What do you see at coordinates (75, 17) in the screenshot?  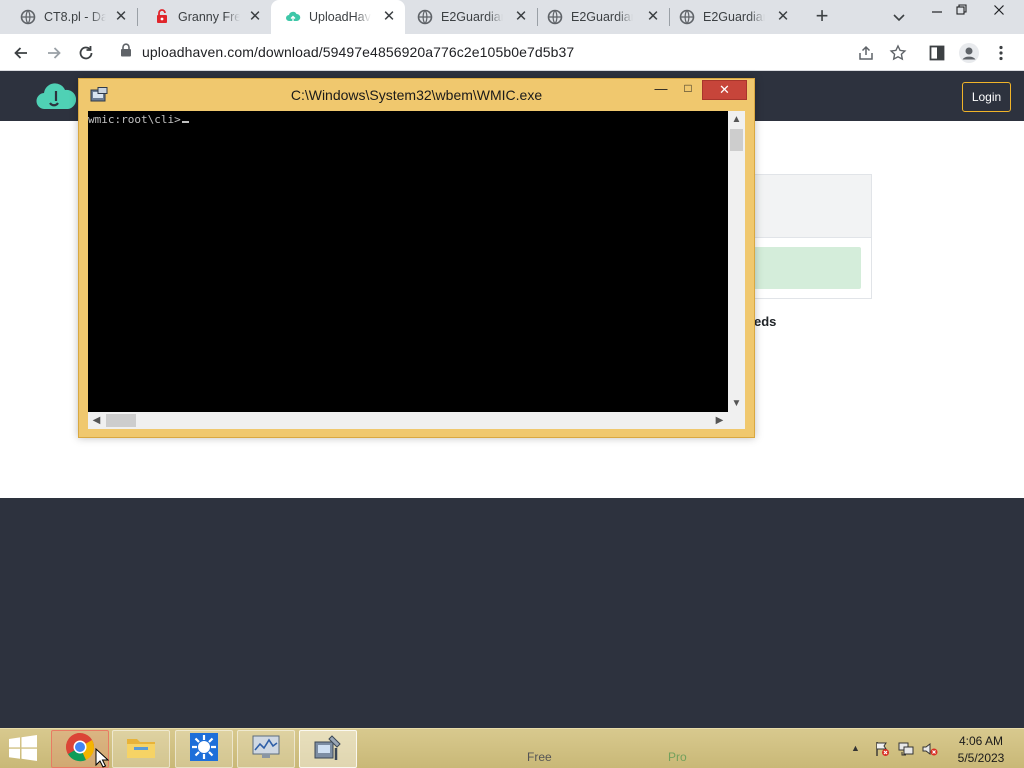 I see `tab-title: CT8.pl - Dar` at bounding box center [75, 17].